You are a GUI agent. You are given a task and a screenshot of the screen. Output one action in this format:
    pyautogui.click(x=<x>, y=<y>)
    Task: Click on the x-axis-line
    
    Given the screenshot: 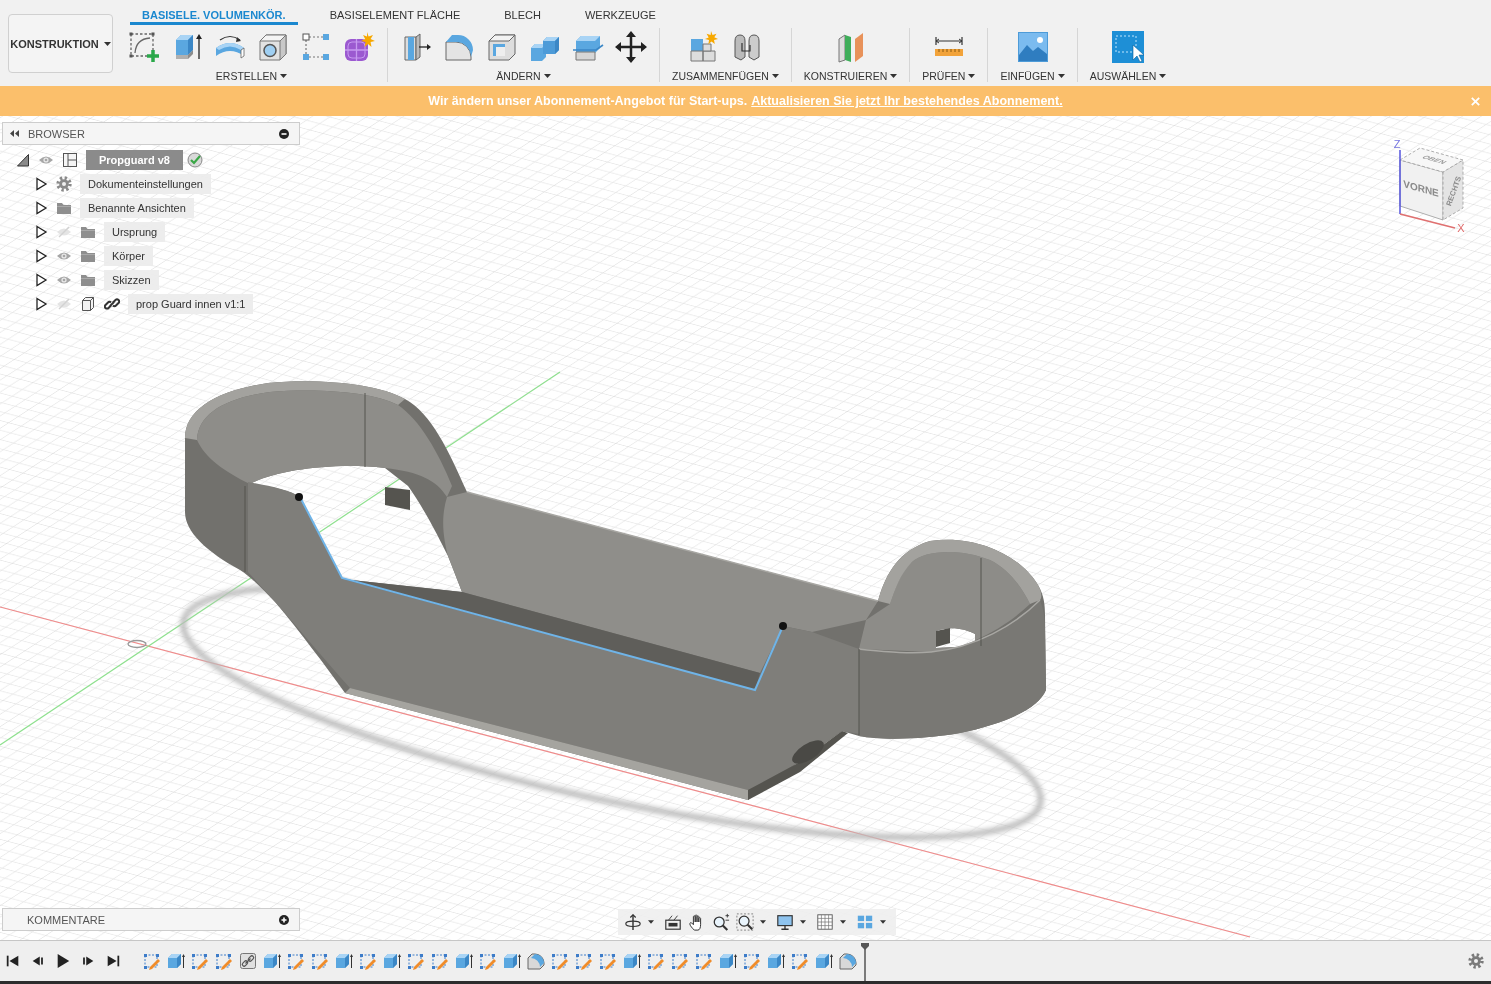 What is the action you would take?
    pyautogui.click(x=1427, y=221)
    